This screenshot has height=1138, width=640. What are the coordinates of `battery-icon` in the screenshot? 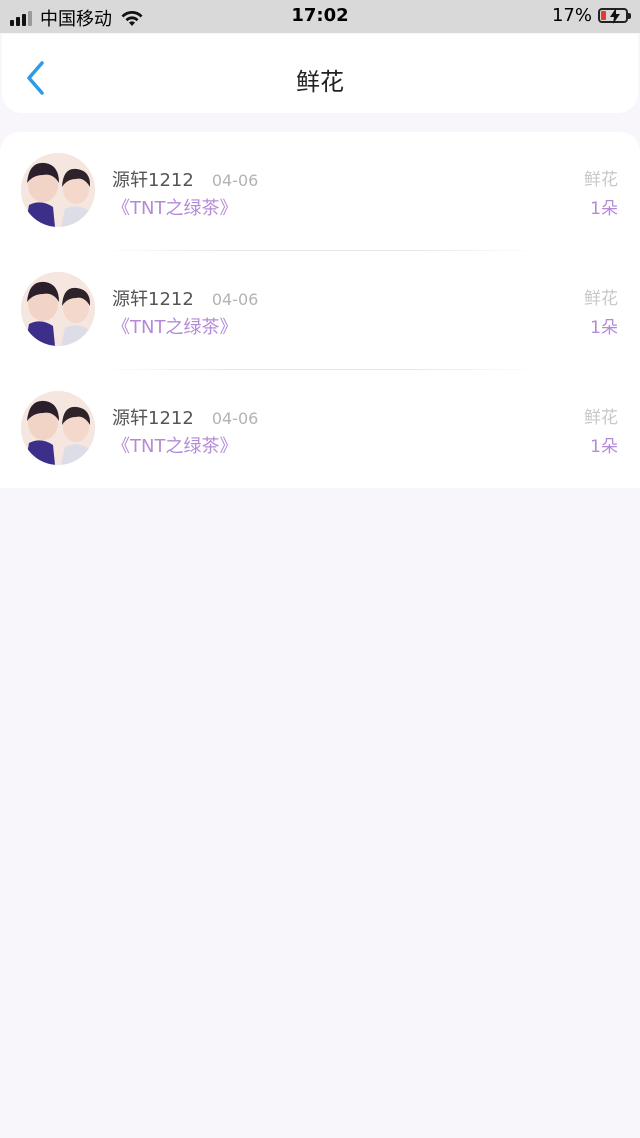 It's located at (614, 16).